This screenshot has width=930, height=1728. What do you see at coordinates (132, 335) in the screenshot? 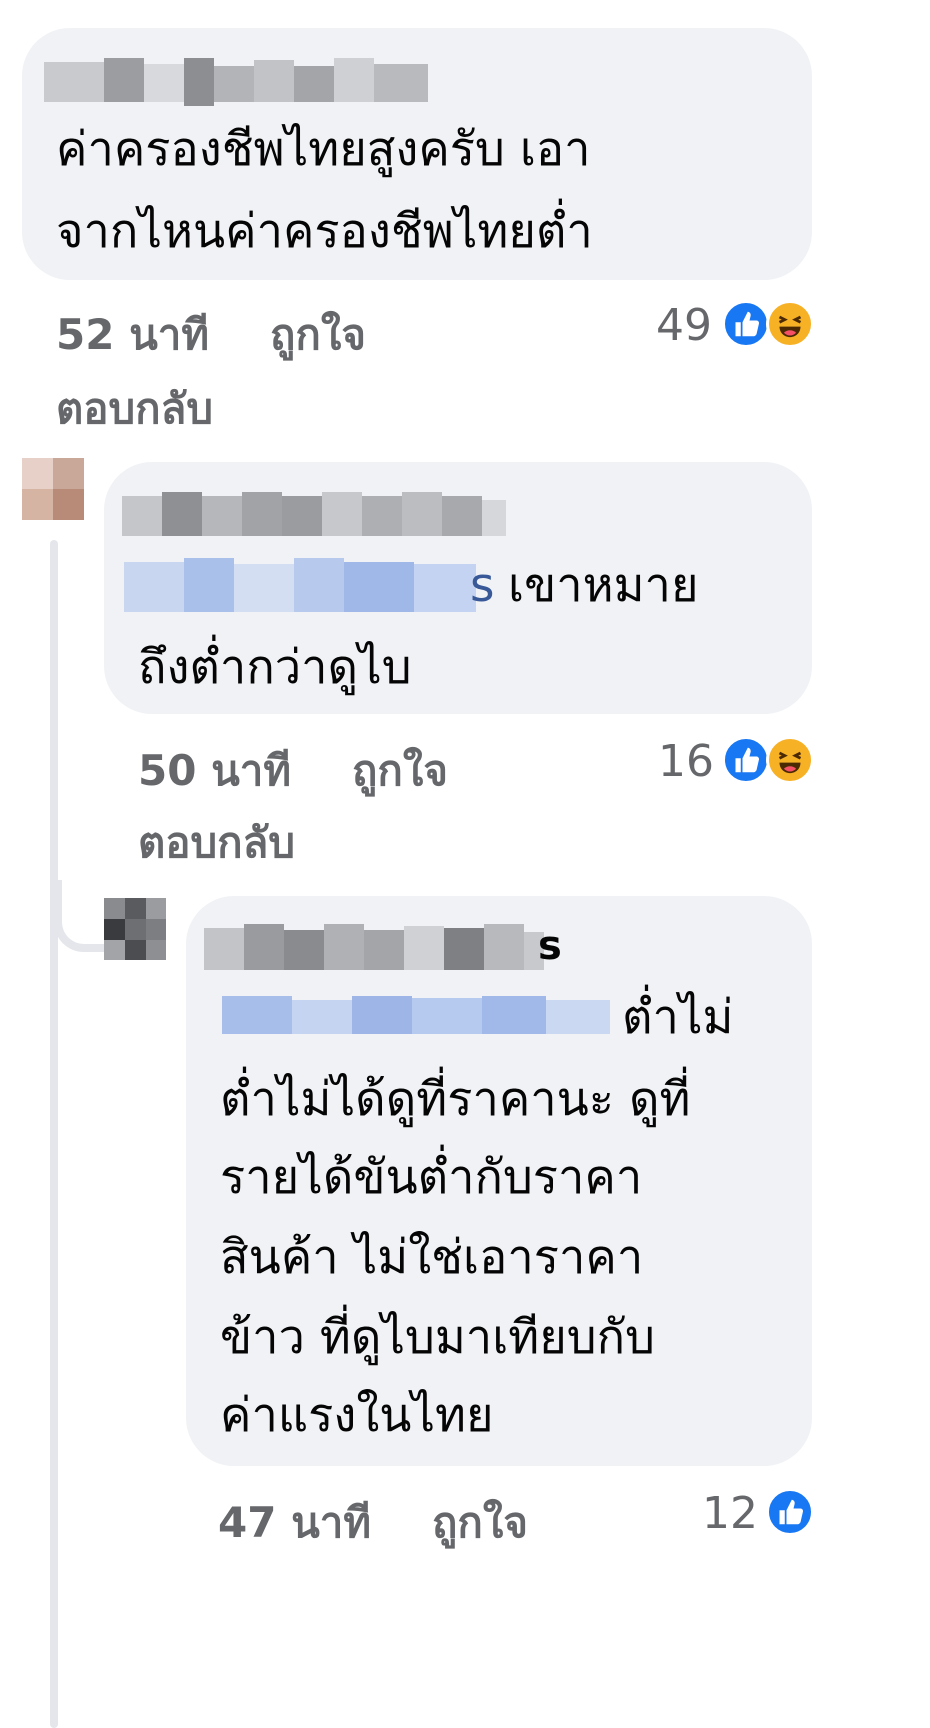
I see `comment-timestamp: 52 นาที` at bounding box center [132, 335].